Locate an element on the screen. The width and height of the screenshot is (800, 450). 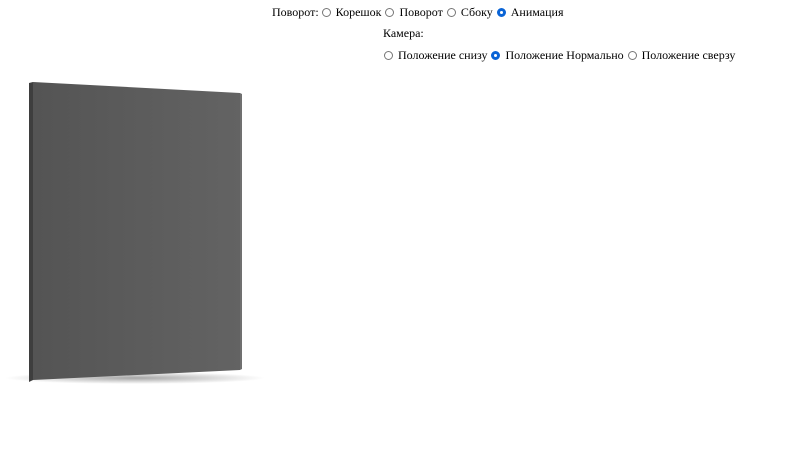
camera-heading: Камера: is located at coordinates (403, 33).